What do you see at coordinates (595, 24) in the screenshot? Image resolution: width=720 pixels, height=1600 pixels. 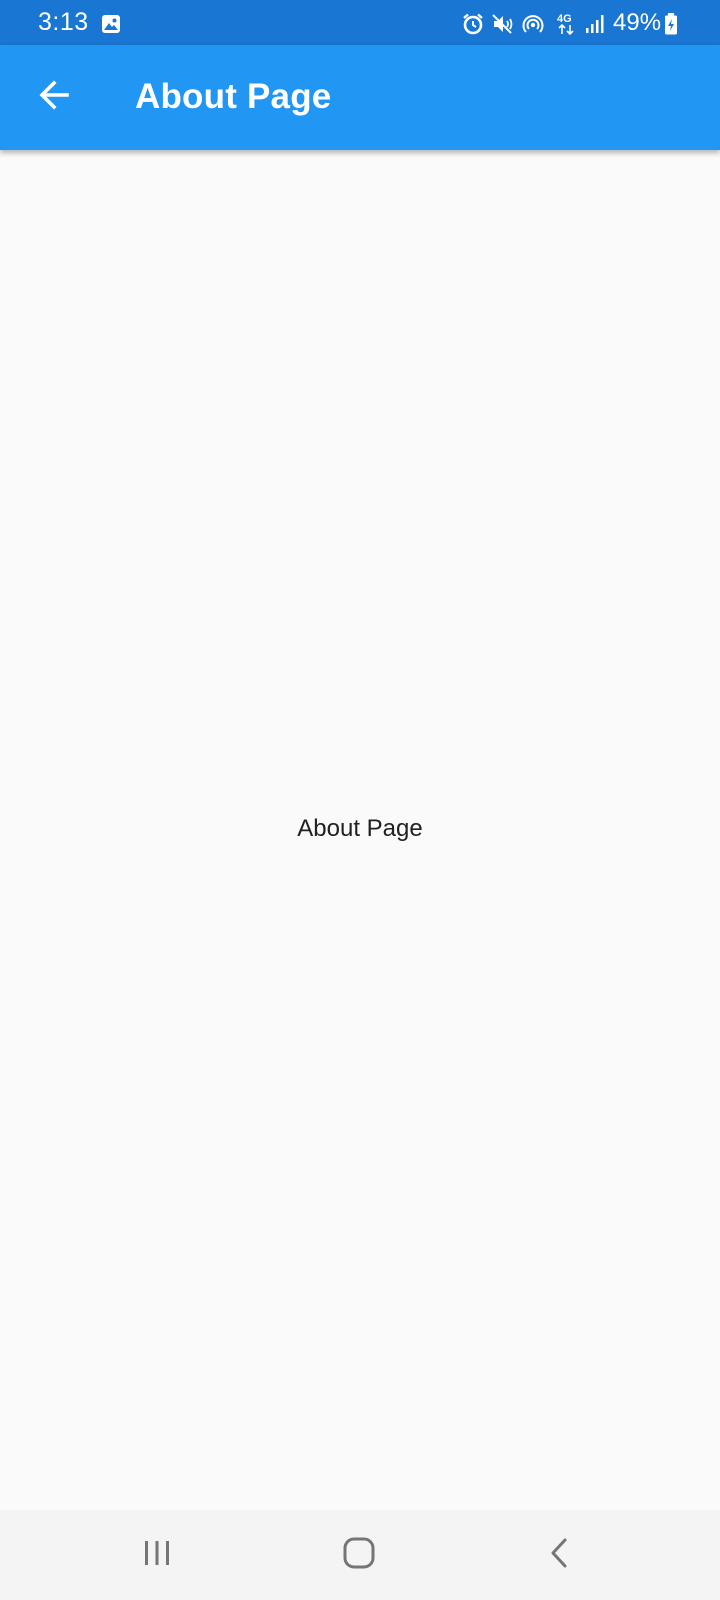 I see `signal-icon` at bounding box center [595, 24].